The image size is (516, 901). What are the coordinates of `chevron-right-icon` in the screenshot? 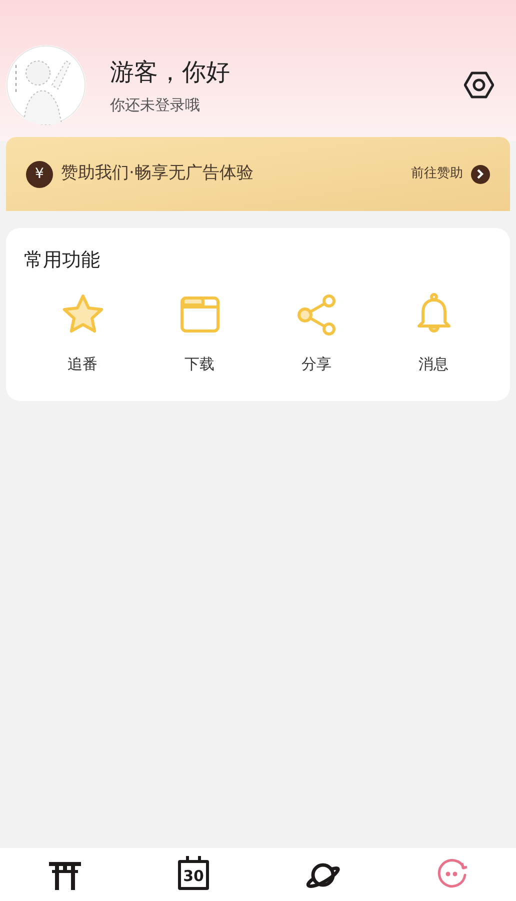 It's located at (480, 174).